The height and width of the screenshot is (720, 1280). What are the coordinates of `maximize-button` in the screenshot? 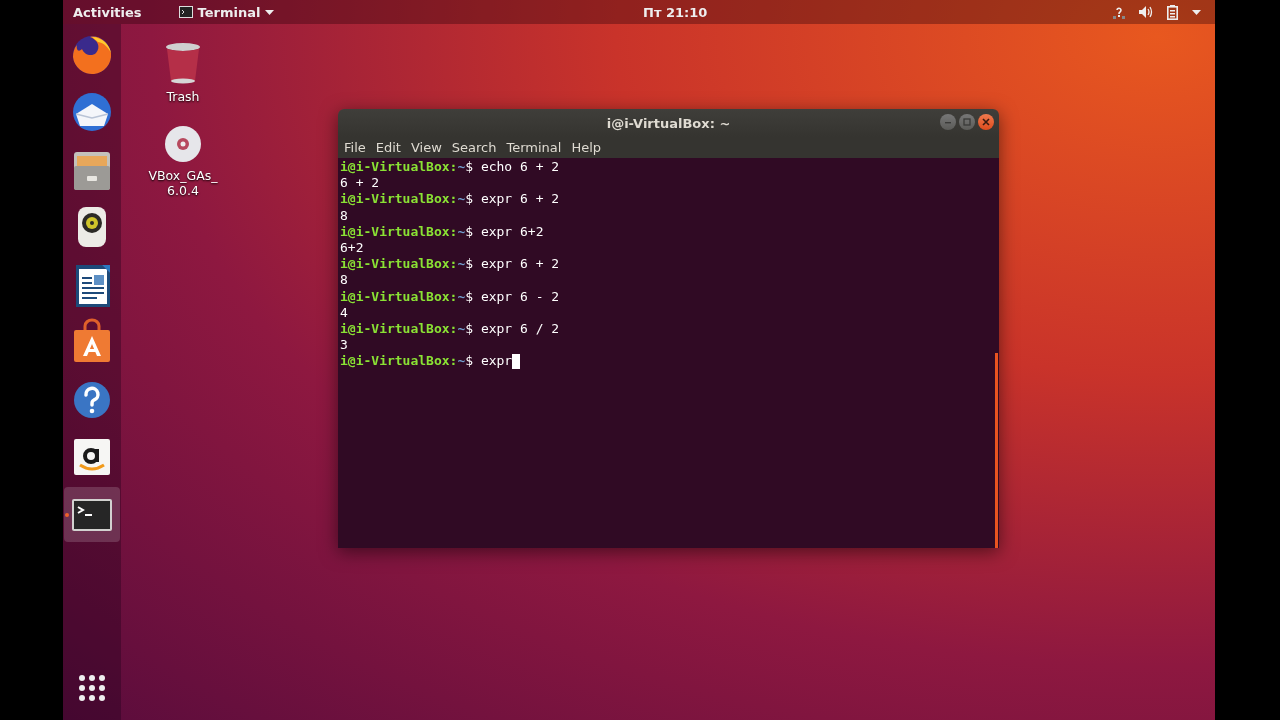 It's located at (967, 122).